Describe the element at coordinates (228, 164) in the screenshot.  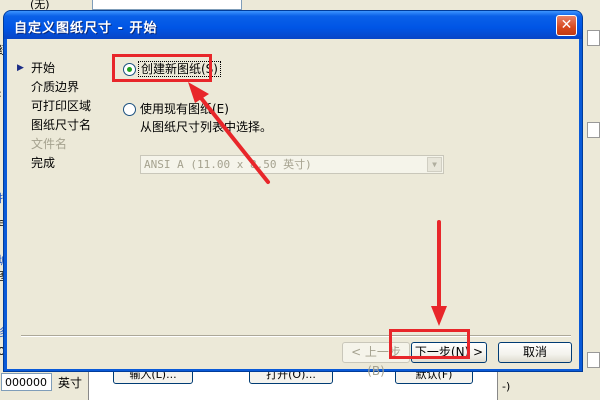
I see `paper-size-selected: ANSI A (11.00 x 8.50 英寸)` at that location.